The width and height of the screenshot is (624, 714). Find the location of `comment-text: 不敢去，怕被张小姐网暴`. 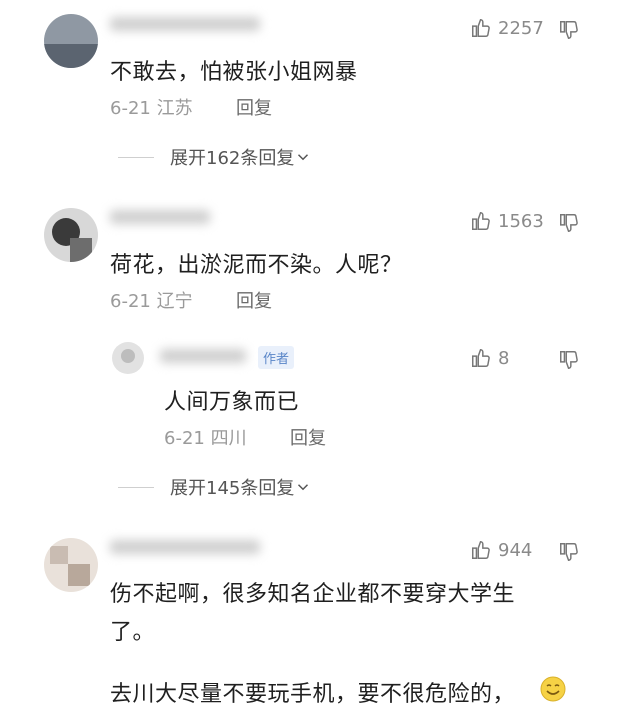

comment-text: 不敢去，怕被张小姐网暴 is located at coordinates (234, 72).